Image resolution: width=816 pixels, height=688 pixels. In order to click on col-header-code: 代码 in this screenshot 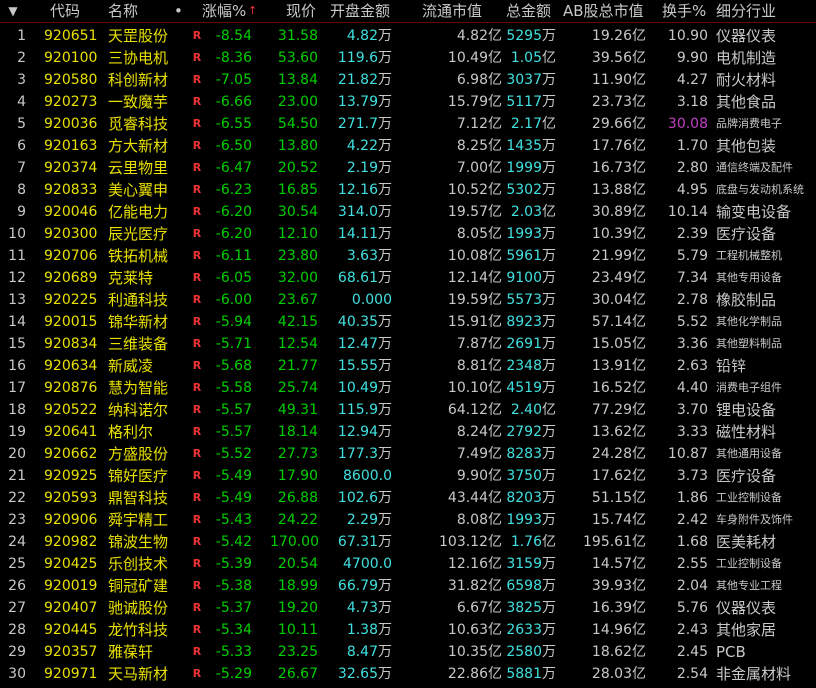, I will do `click(70, 11)`.